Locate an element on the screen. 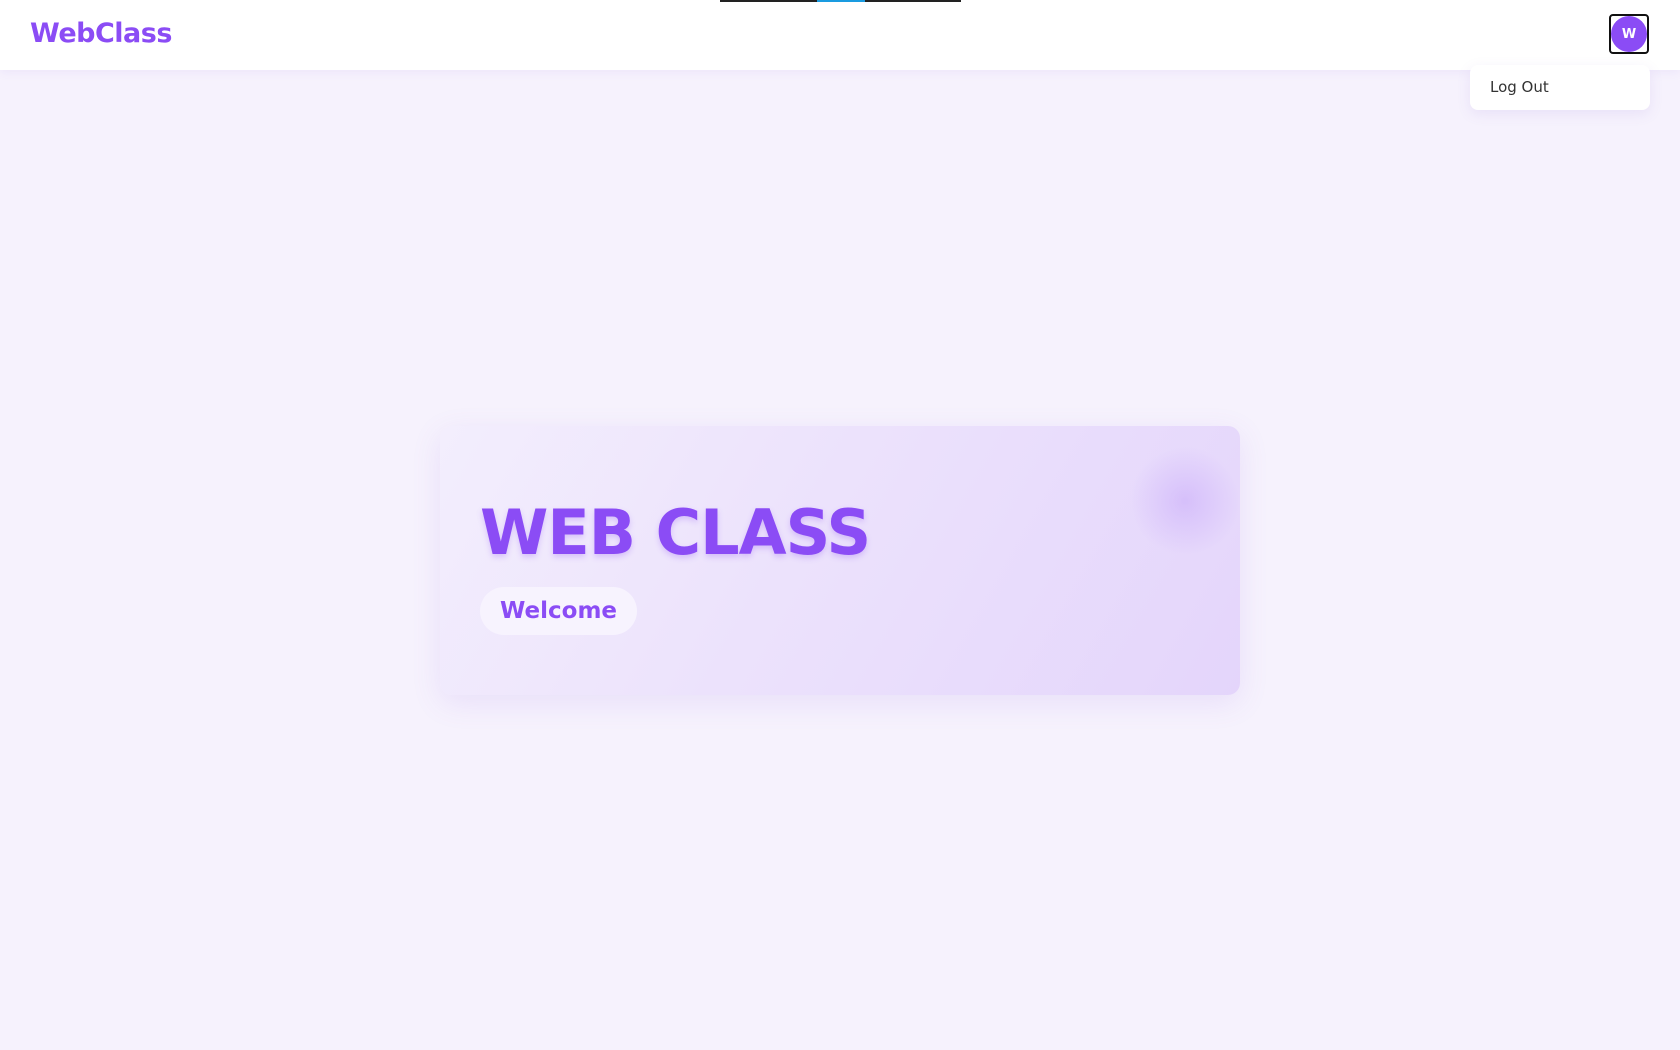  page-loading-bar is located at coordinates (840, 1).